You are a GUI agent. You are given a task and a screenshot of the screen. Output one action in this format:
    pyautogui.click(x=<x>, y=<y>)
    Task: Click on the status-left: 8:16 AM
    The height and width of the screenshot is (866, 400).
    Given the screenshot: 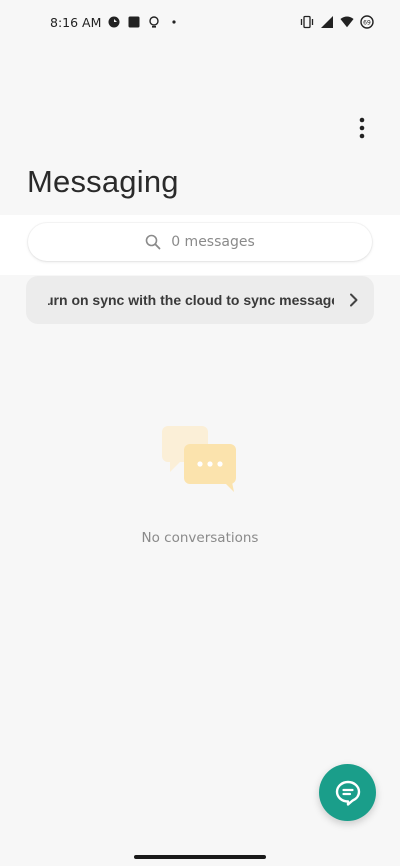 What is the action you would take?
    pyautogui.click(x=115, y=22)
    